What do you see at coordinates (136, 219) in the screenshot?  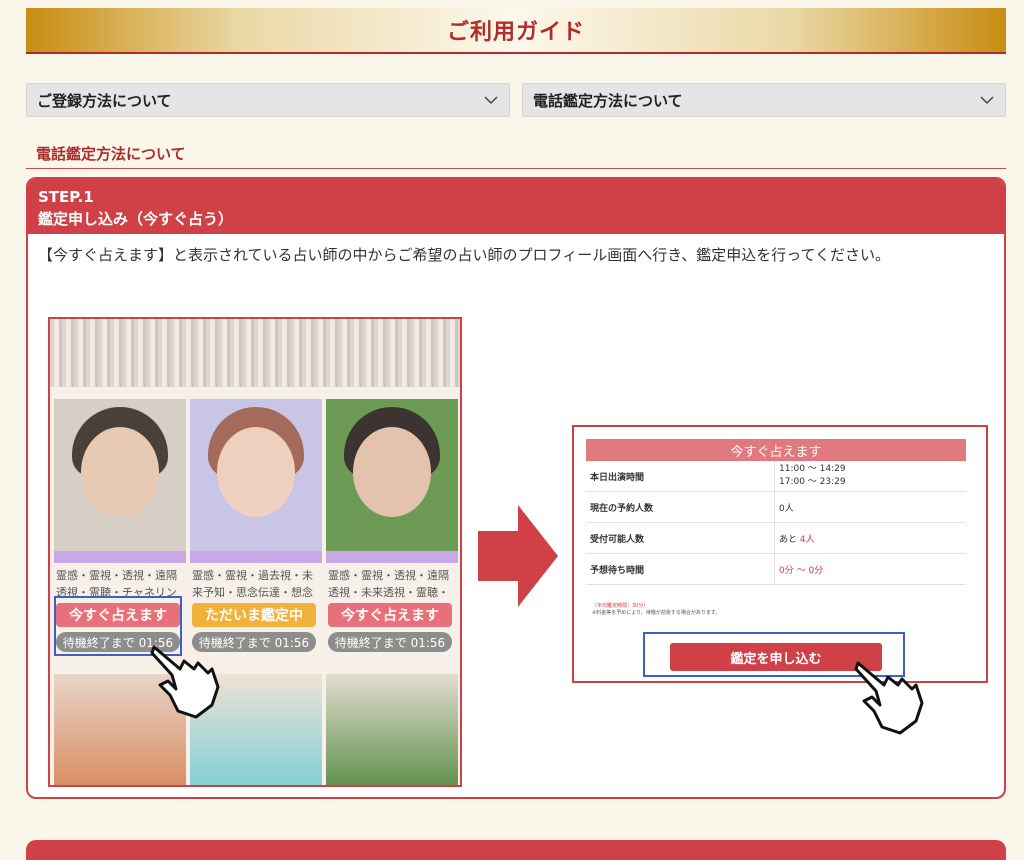 I see `step-title: 鑑定申し込み（今すぐ占う）` at bounding box center [136, 219].